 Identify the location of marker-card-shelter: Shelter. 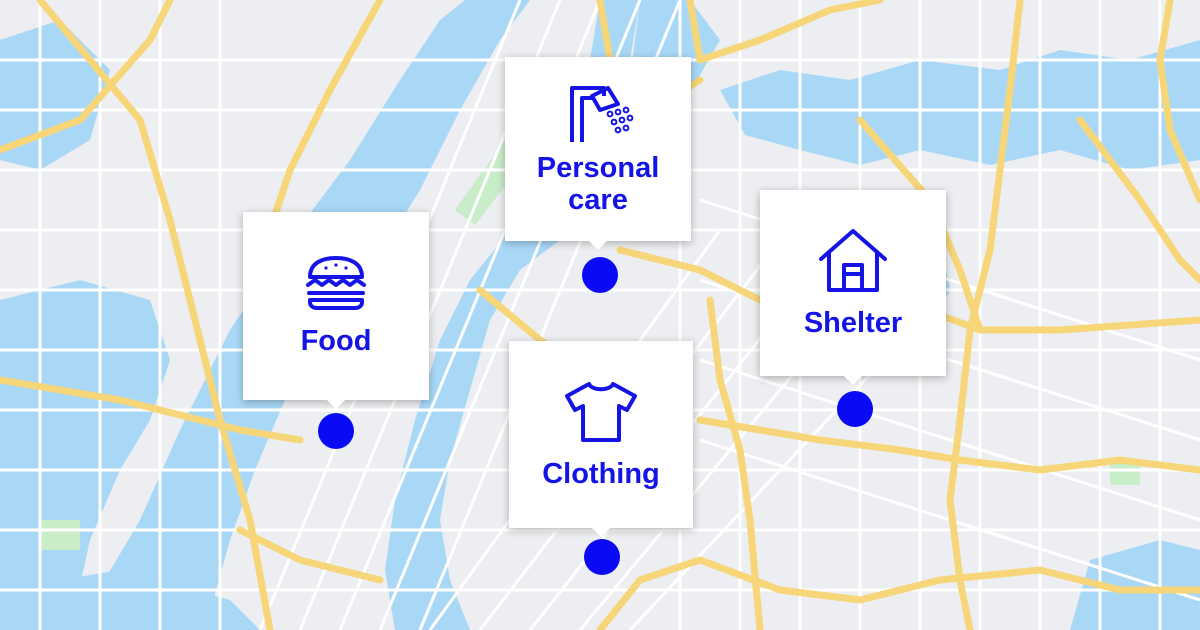
(853, 287).